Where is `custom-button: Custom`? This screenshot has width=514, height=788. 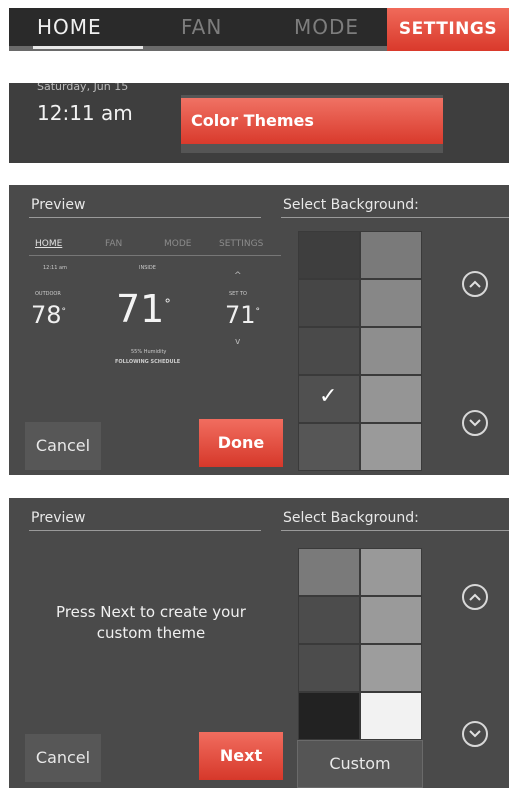
custom-button: Custom is located at coordinates (360, 764).